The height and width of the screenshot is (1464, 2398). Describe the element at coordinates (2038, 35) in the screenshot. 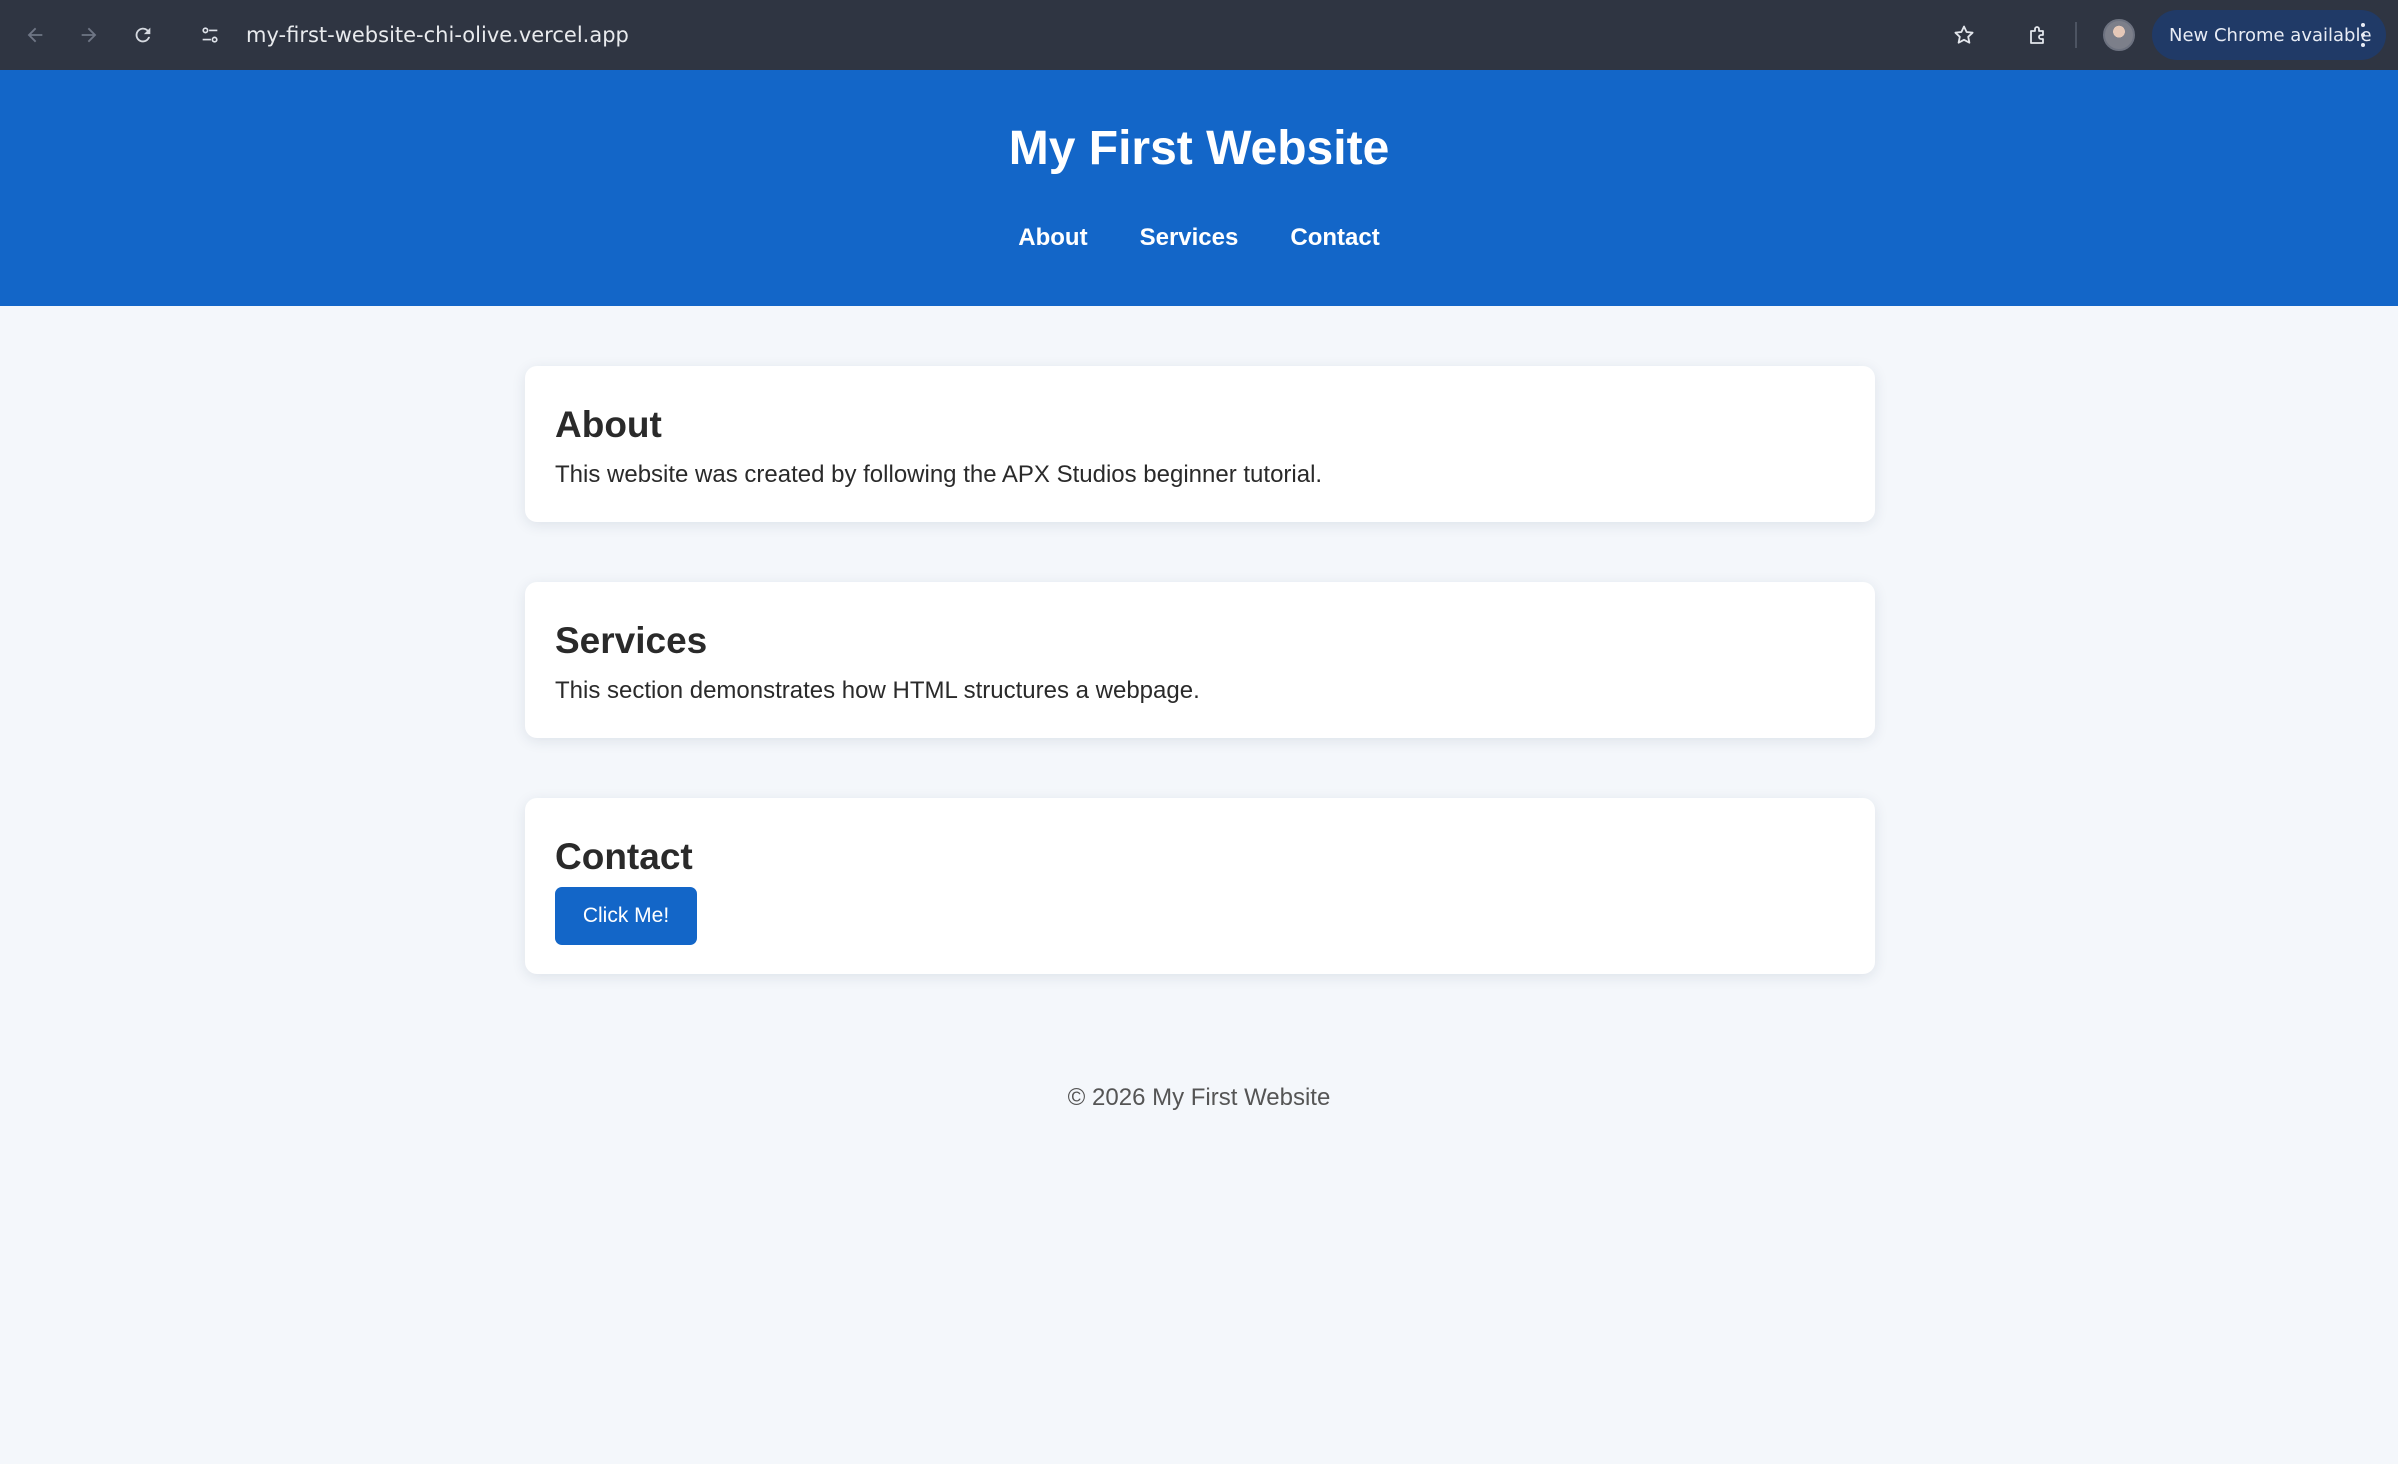

I see `extensions-icon` at that location.